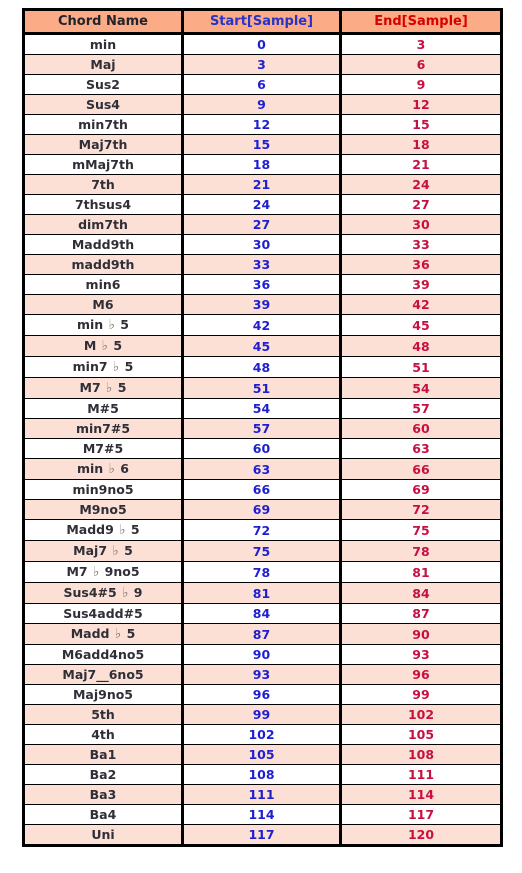 This screenshot has height=873, width=522. Describe the element at coordinates (262, 388) in the screenshot. I see `table-row: M7 ♭ 5 51 54` at that location.